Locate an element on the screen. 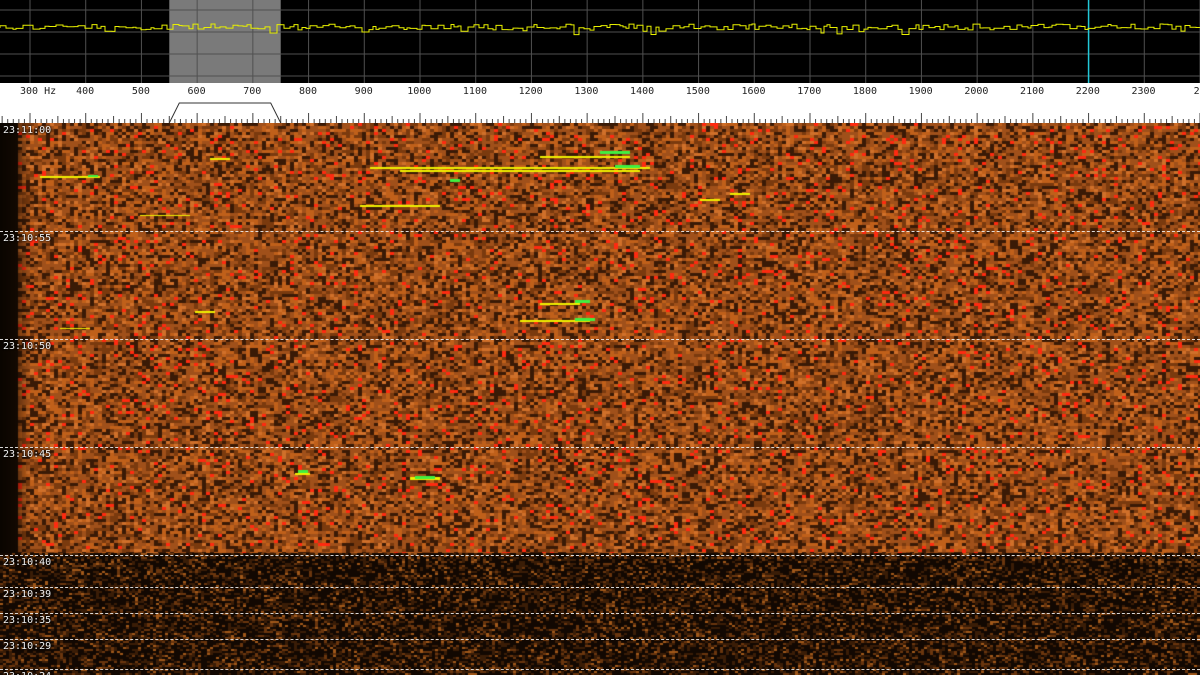 This screenshot has height=675, width=1200. timestamp-label: 23:10:39 is located at coordinates (27, 594).